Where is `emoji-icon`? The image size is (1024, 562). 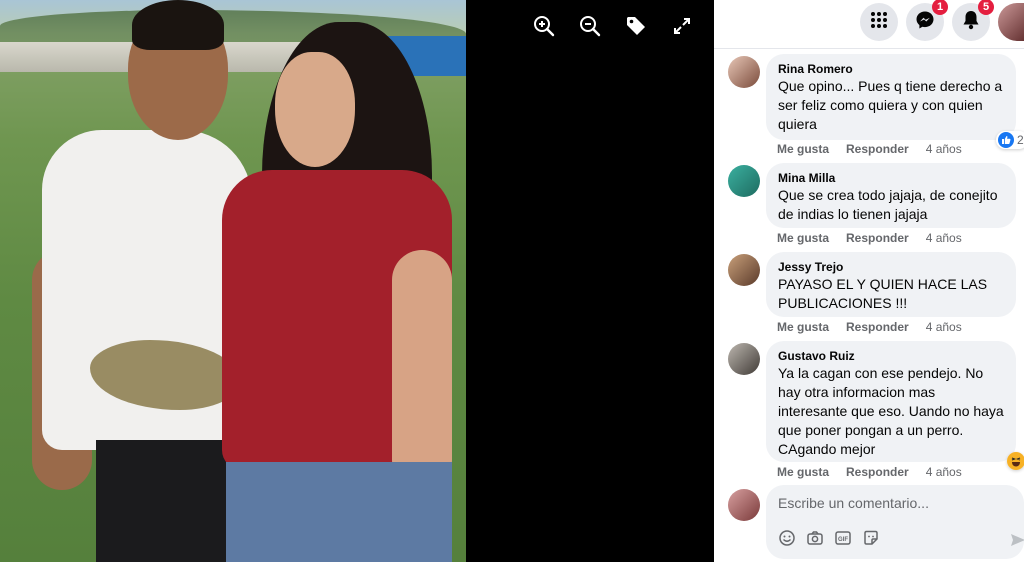 emoji-icon is located at coordinates (787, 538).